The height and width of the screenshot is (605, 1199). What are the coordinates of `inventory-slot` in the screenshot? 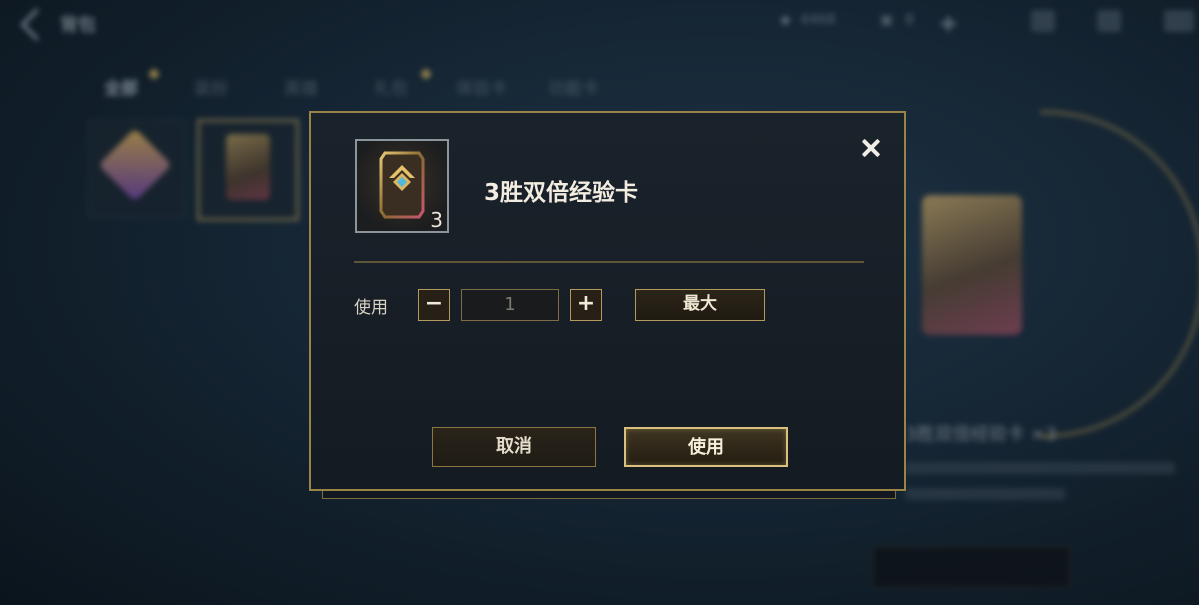 It's located at (137, 169).